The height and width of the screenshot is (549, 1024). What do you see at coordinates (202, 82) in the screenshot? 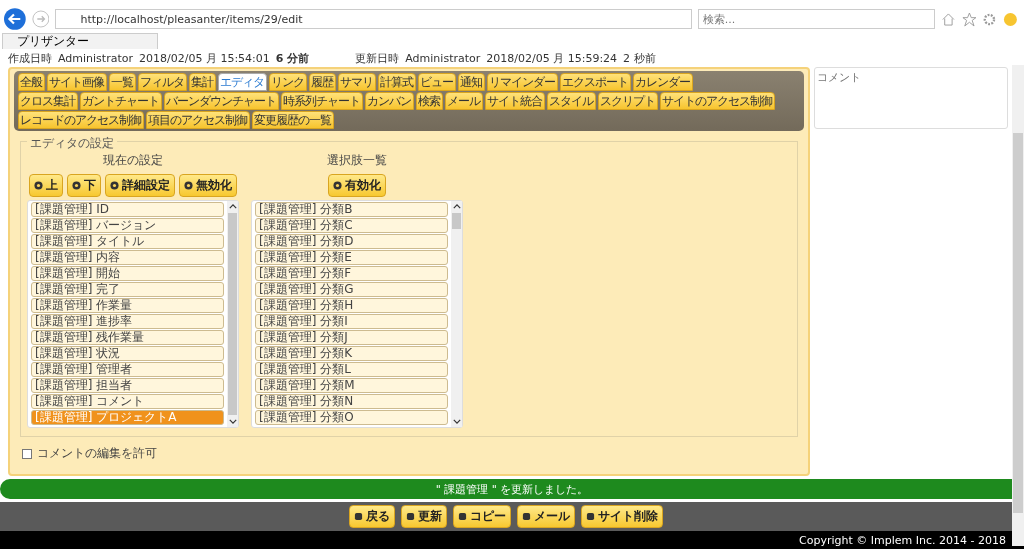
I see `settings-tab: 集計` at bounding box center [202, 82].